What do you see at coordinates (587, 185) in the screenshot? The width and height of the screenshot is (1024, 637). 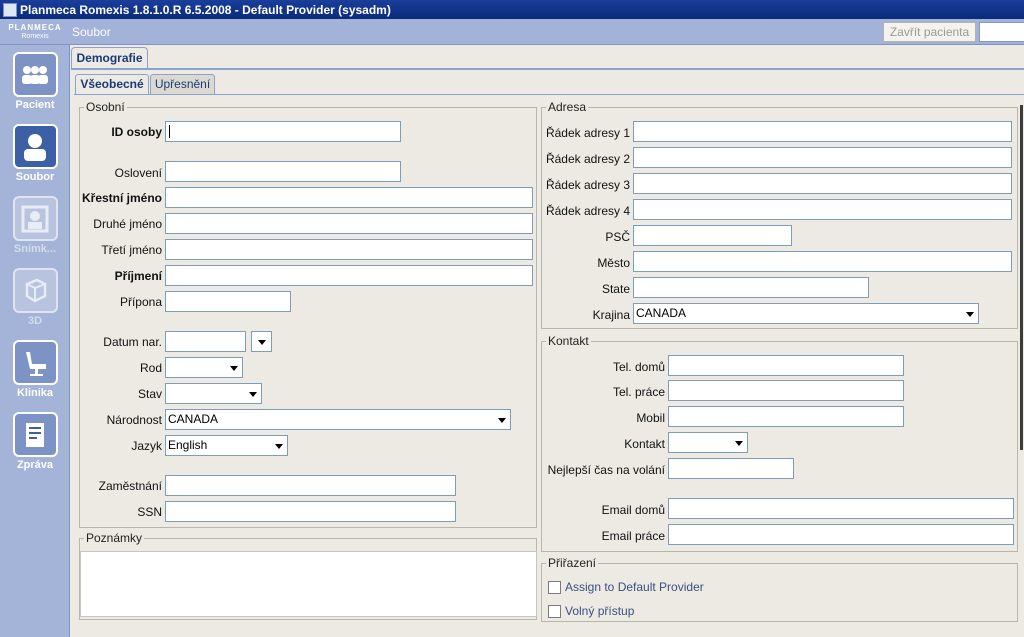 I see `address-line3-label: Řádek adresy 3` at bounding box center [587, 185].